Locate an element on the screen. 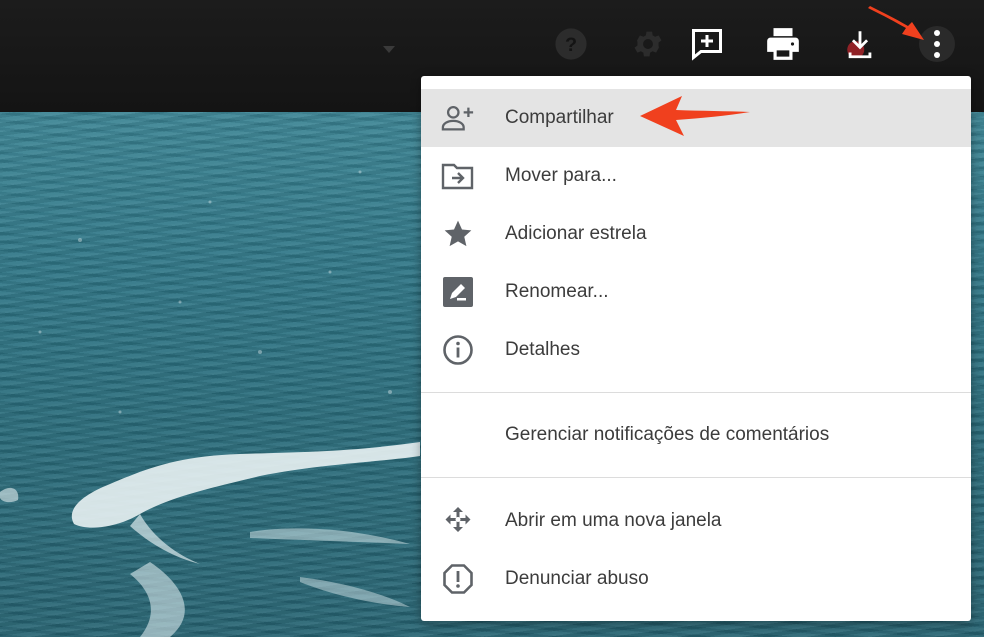  menu-item-label: Adicionar estrela is located at coordinates (576, 233).